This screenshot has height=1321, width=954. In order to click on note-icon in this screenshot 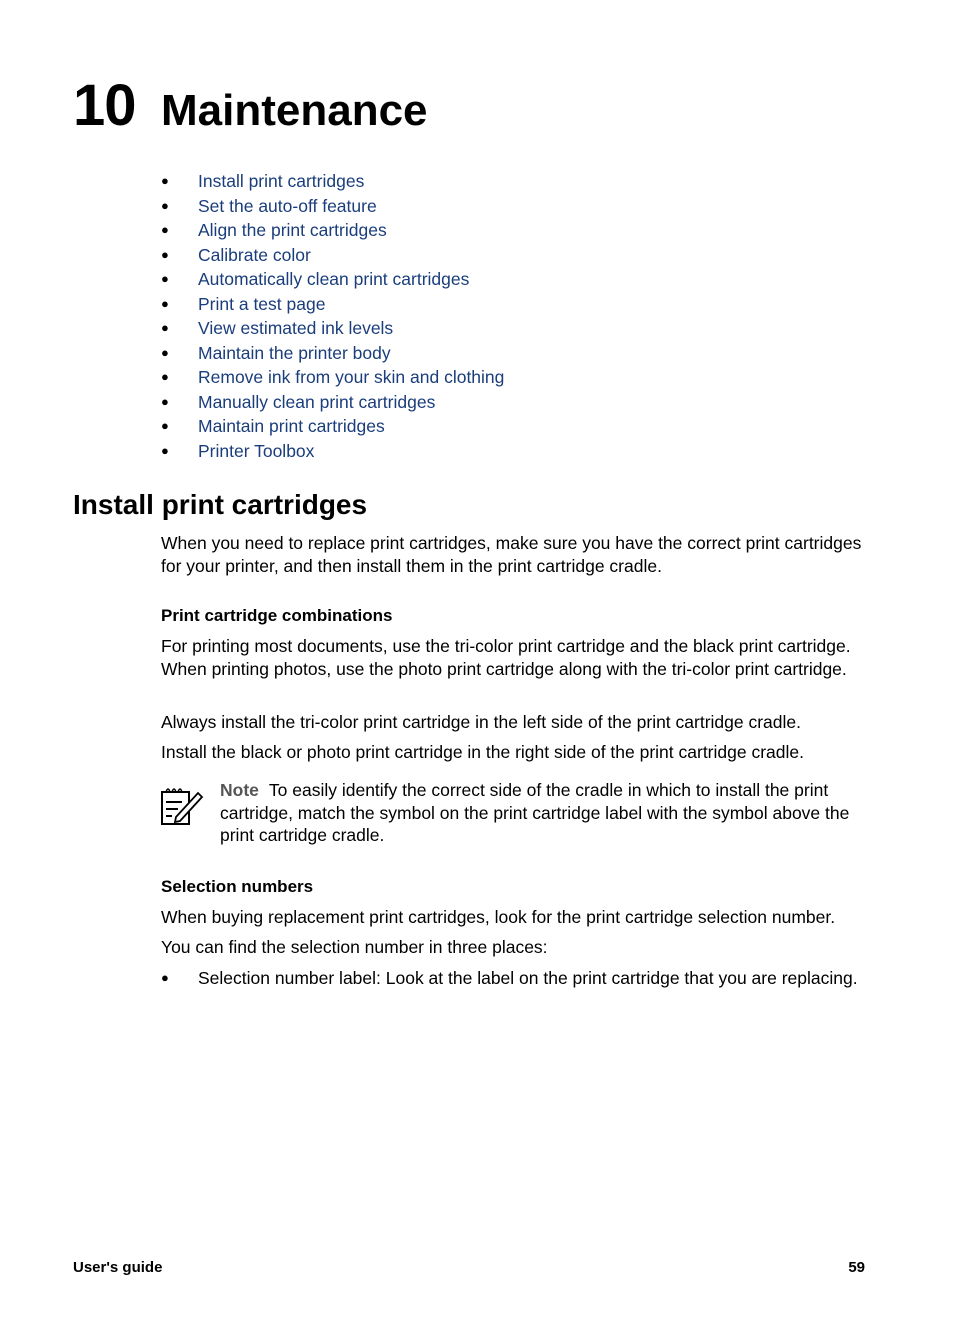, I will do `click(182, 806)`.